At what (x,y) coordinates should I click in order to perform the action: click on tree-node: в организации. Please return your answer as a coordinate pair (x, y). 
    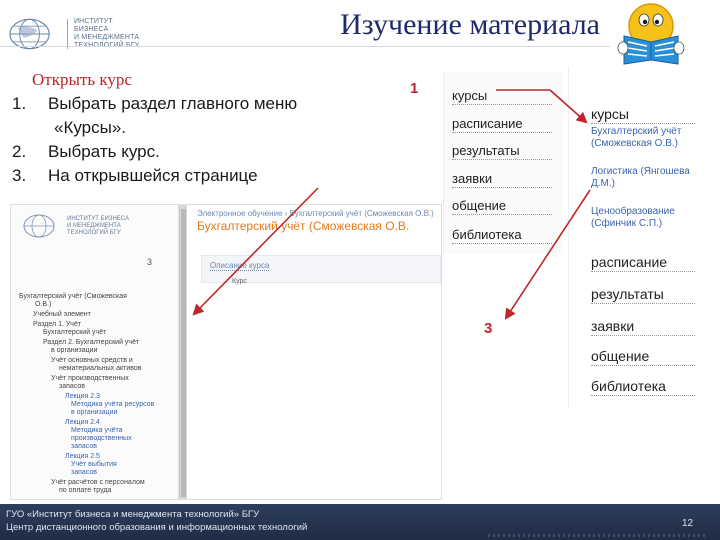
    Looking at the image, I should click on (74, 350).